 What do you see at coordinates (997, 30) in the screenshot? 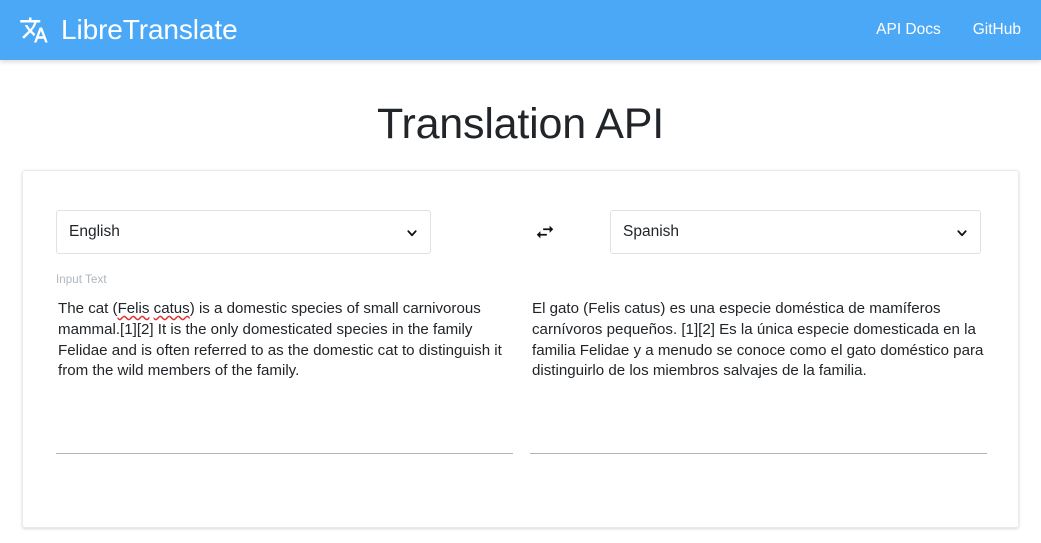
I see `nav-link-github: GitHub` at bounding box center [997, 30].